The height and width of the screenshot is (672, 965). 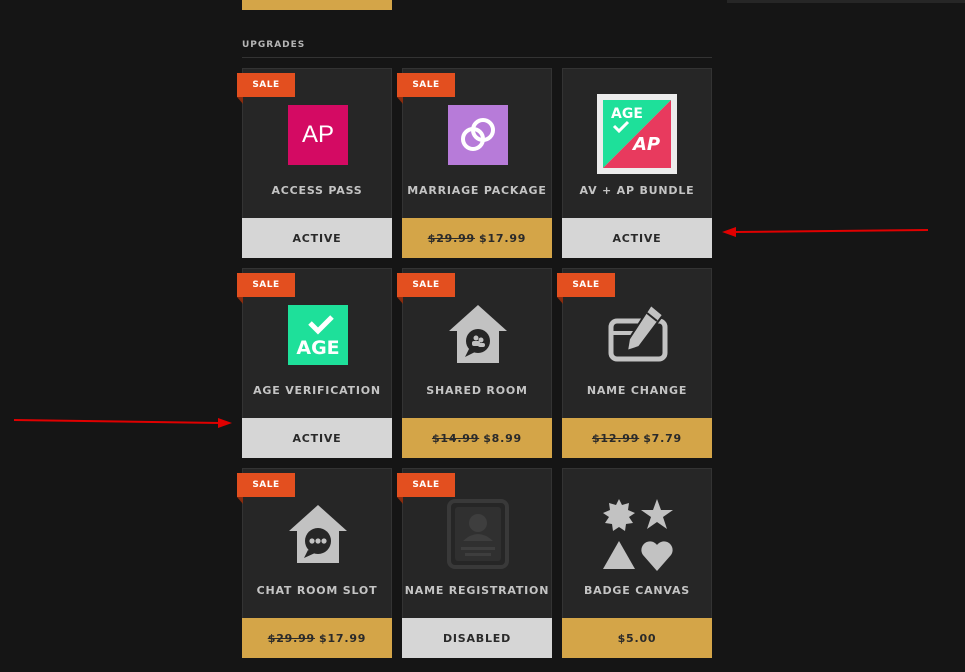 What do you see at coordinates (317, 390) in the screenshot?
I see `card-name: AGE VERIFICATION` at bounding box center [317, 390].